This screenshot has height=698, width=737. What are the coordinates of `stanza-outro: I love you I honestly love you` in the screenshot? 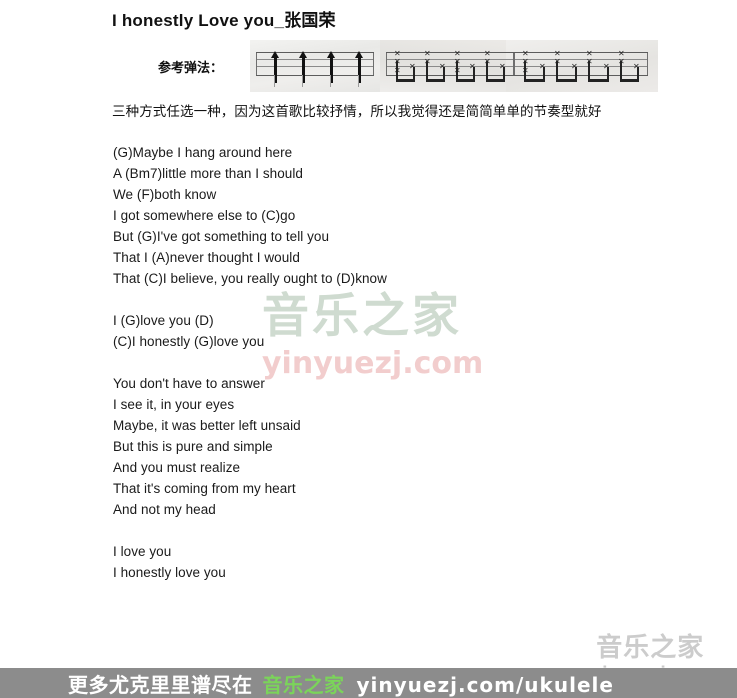 It's located at (373, 562).